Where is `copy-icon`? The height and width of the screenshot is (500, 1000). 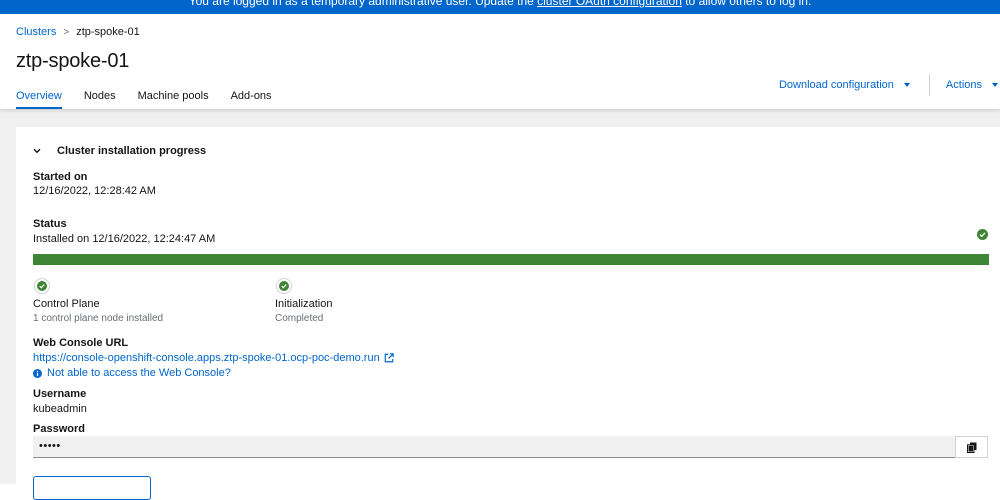
copy-icon is located at coordinates (971, 447).